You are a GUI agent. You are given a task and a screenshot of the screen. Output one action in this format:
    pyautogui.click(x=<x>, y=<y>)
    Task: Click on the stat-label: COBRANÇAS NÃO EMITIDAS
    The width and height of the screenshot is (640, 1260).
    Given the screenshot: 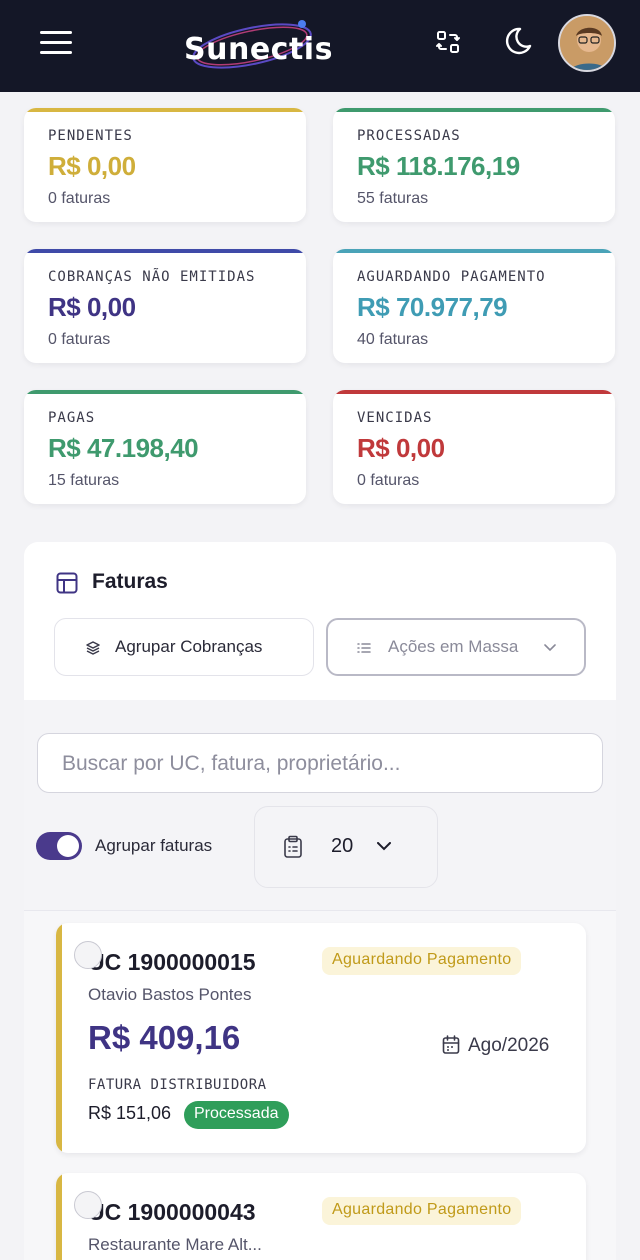 What is the action you would take?
    pyautogui.click(x=152, y=277)
    